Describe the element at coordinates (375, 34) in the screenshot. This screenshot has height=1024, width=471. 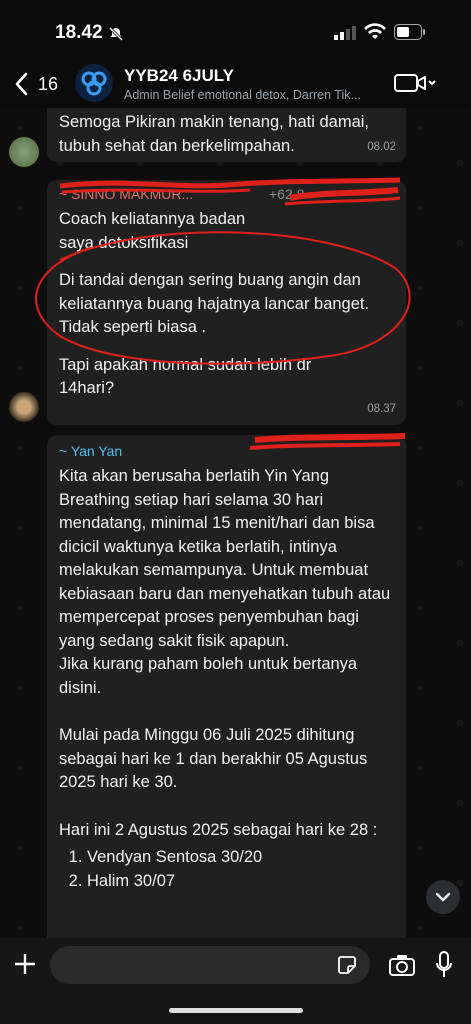
I see `wifi-icon` at that location.